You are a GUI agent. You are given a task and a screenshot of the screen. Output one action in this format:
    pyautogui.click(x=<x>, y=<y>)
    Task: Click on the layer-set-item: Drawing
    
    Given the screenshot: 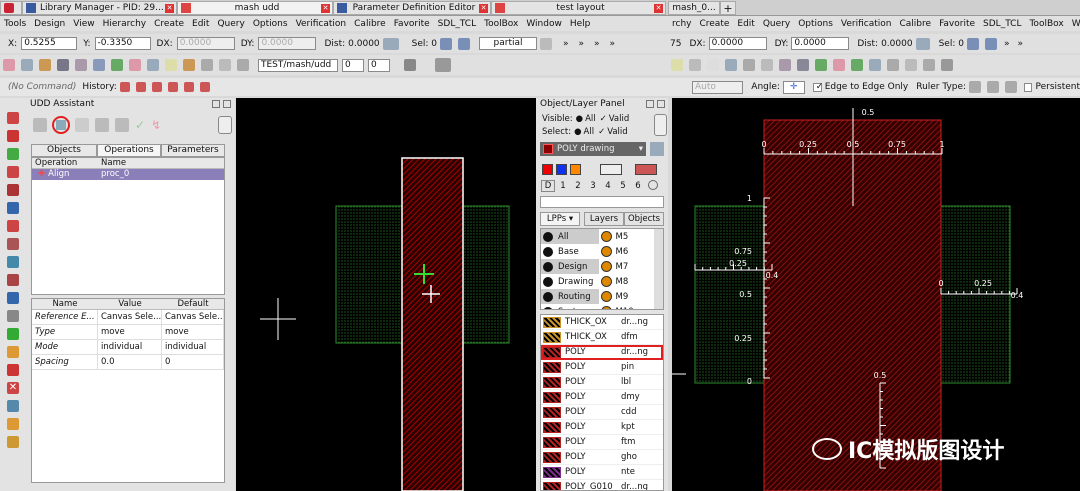 What is the action you would take?
    pyautogui.click(x=570, y=281)
    